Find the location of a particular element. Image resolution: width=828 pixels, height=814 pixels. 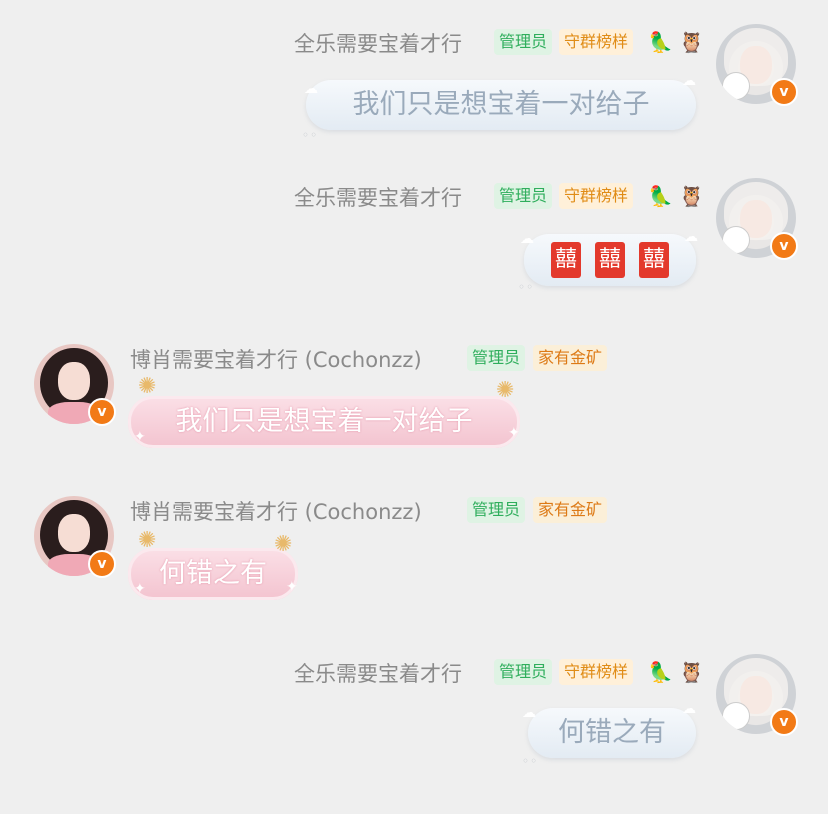

message-bubble: 囍囍囍 is located at coordinates (610, 260).